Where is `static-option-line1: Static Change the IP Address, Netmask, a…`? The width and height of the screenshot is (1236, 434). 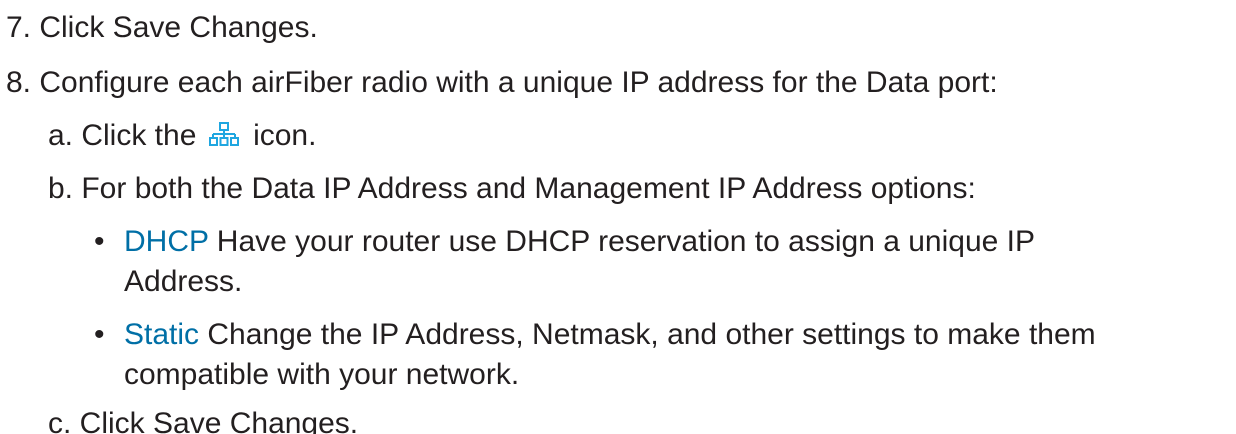
static-option-line1: Static Change the IP Address, Netmask, a… is located at coordinates (610, 335).